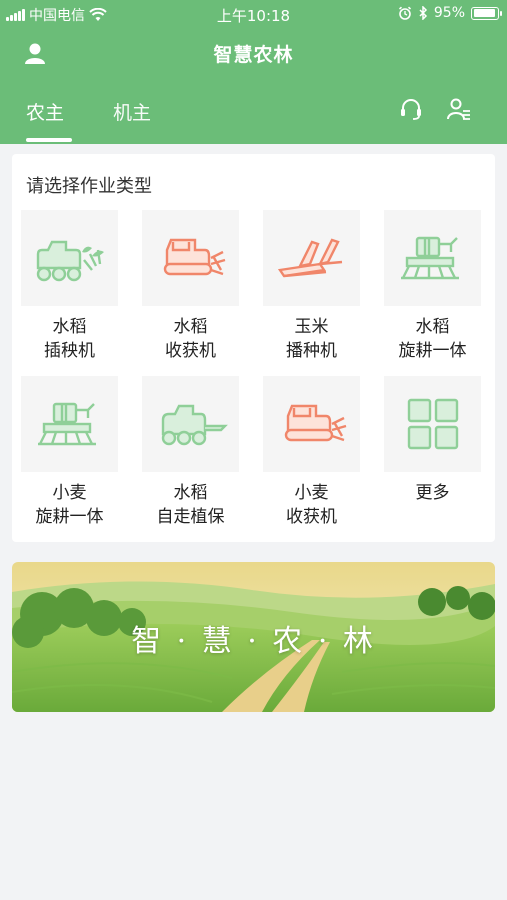 Image resolution: width=507 pixels, height=900 pixels. Describe the element at coordinates (70, 261) in the screenshot. I see `rice-transplanter-icon` at that location.